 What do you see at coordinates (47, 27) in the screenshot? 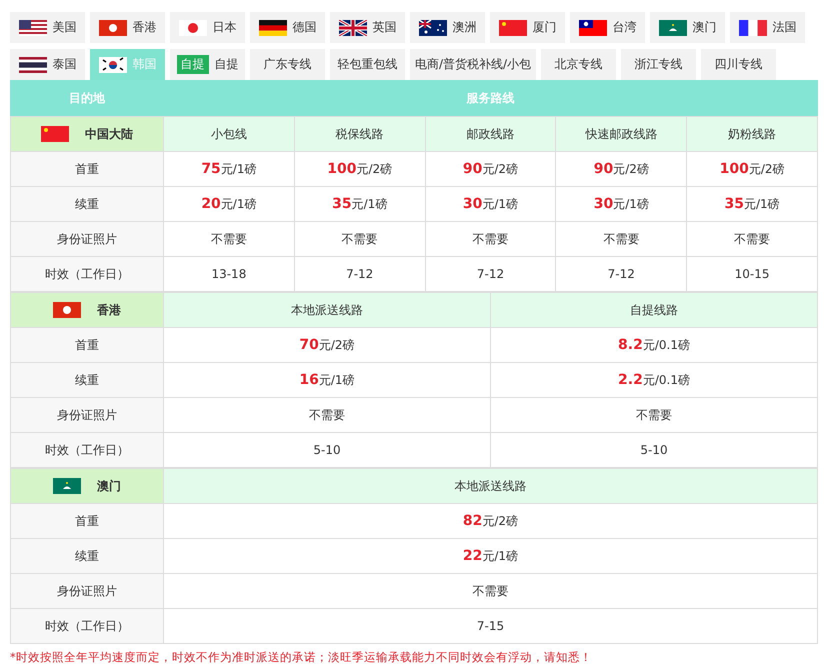
I see `tab: 美国` at bounding box center [47, 27].